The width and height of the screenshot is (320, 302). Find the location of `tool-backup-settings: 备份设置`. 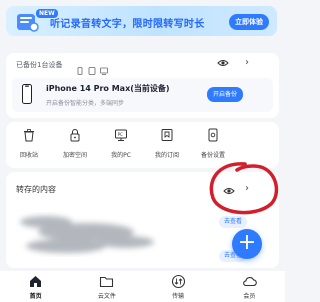

tool-backup-settings: 备份设置 is located at coordinates (213, 143).